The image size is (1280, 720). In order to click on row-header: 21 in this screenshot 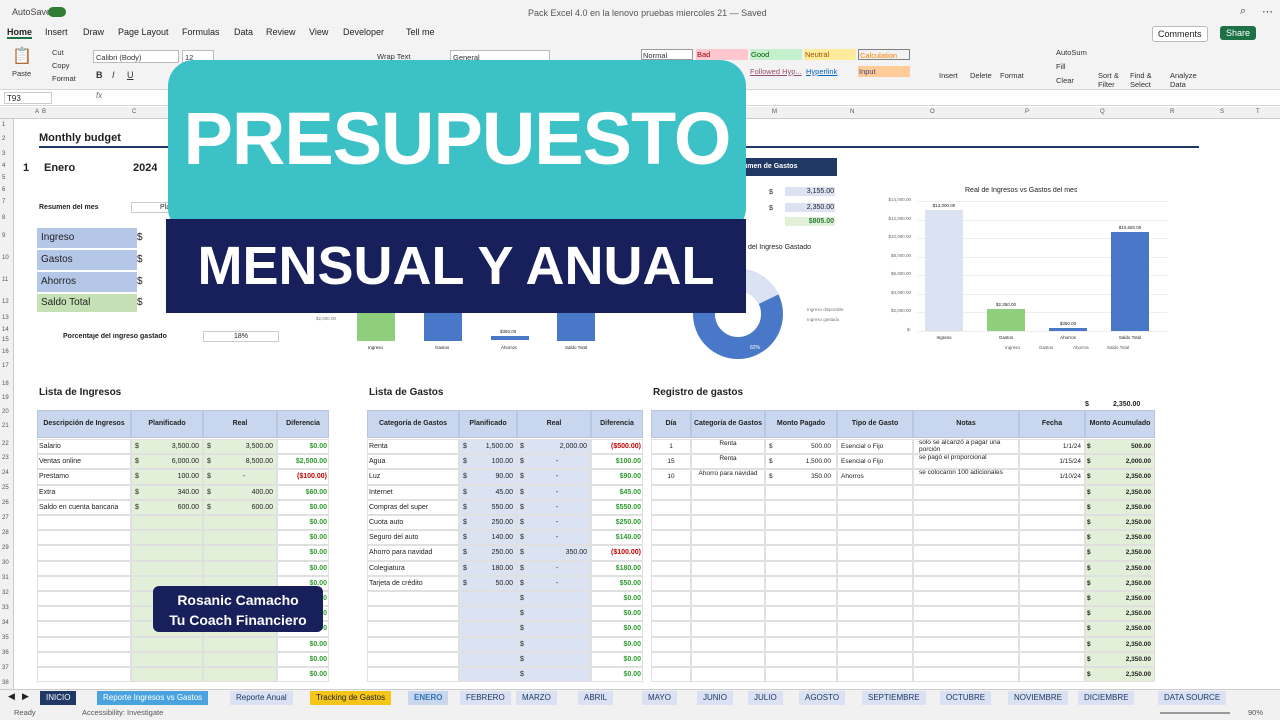, I will do `click(5, 426)`.